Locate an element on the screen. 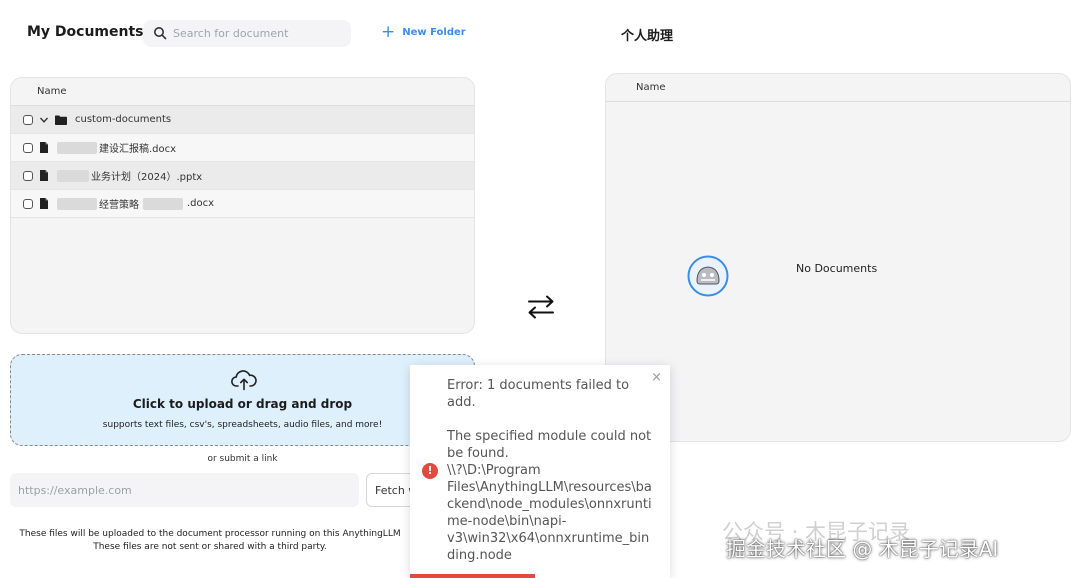 This screenshot has height=578, width=1080. folder-icon is located at coordinates (61, 120).